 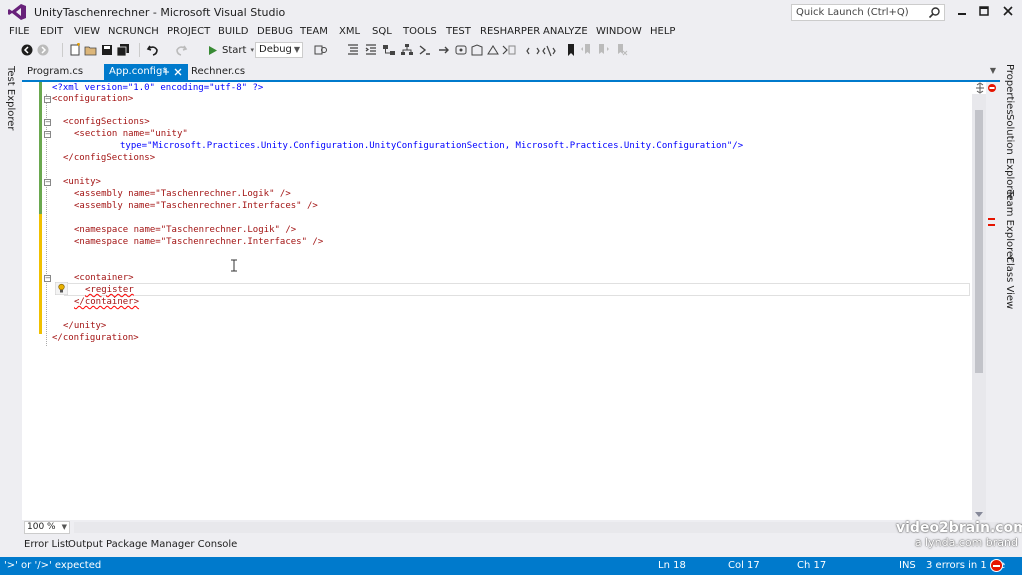 I want to click on menu-debug: DEBUG, so click(x=275, y=31).